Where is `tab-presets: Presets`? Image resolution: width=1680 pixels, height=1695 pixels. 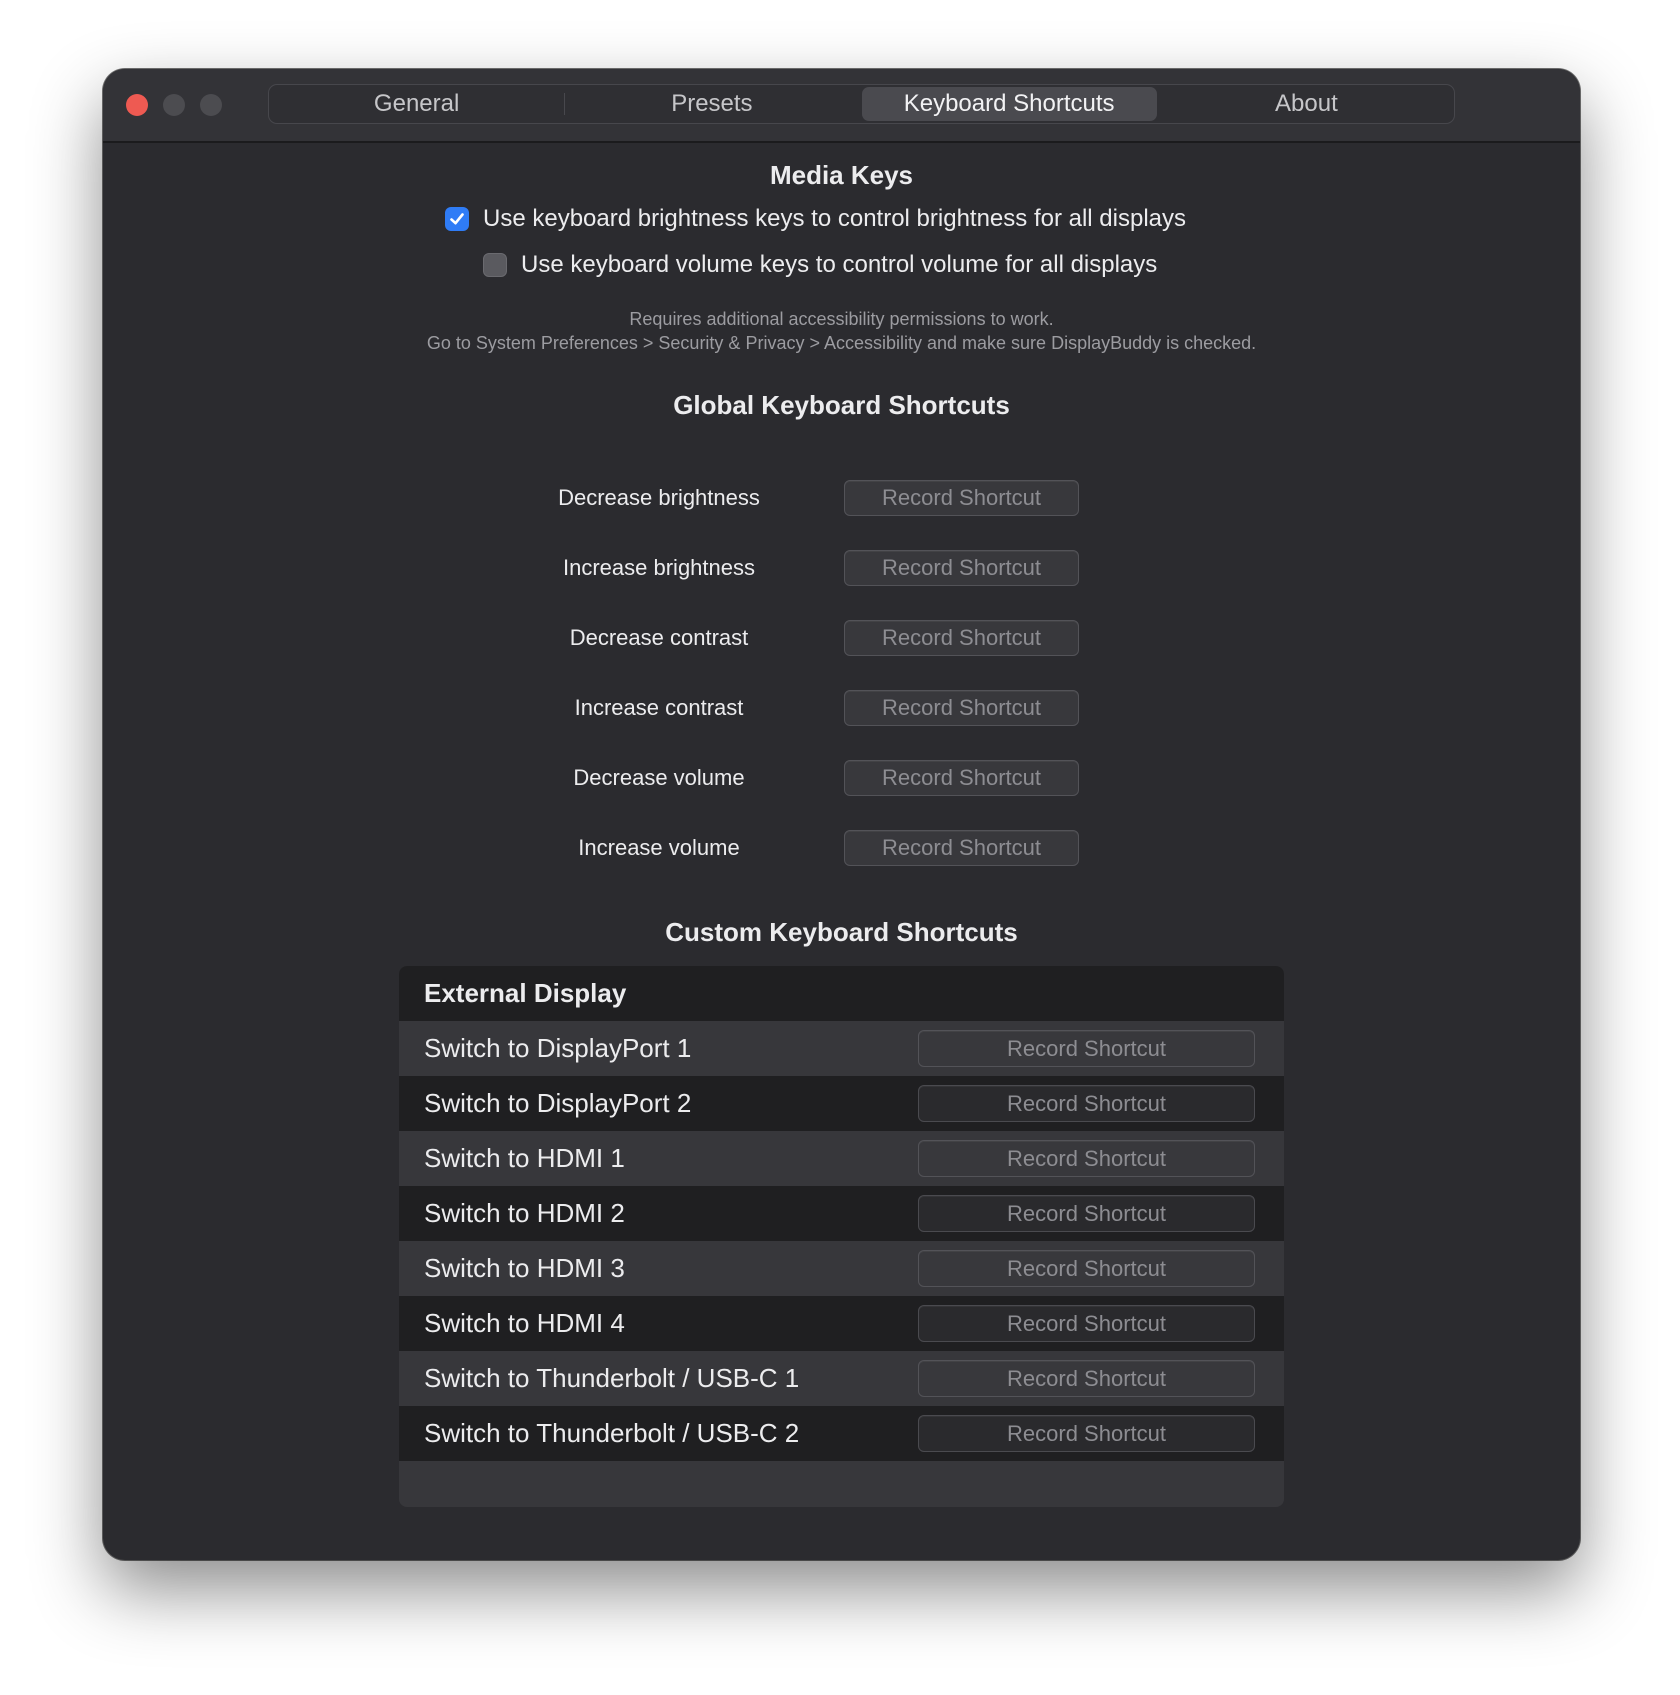 tab-presets: Presets is located at coordinates (711, 104).